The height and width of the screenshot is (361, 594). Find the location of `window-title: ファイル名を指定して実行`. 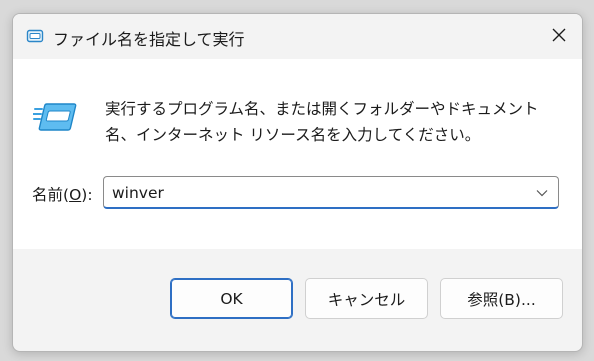

window-title: ファイル名を指定して実行 is located at coordinates (149, 39).